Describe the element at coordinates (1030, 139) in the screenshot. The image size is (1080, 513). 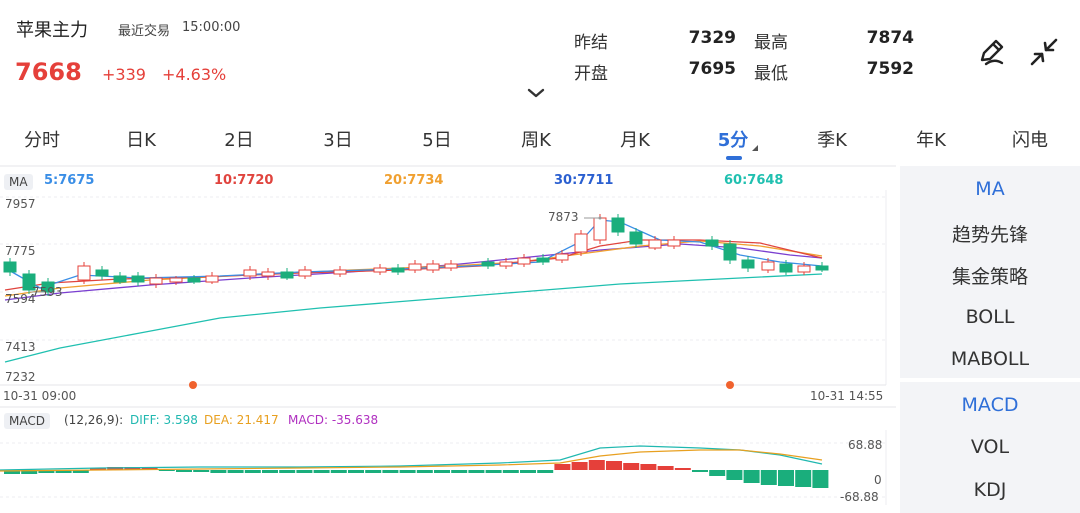
I see `tab-flash: 闪电` at that location.